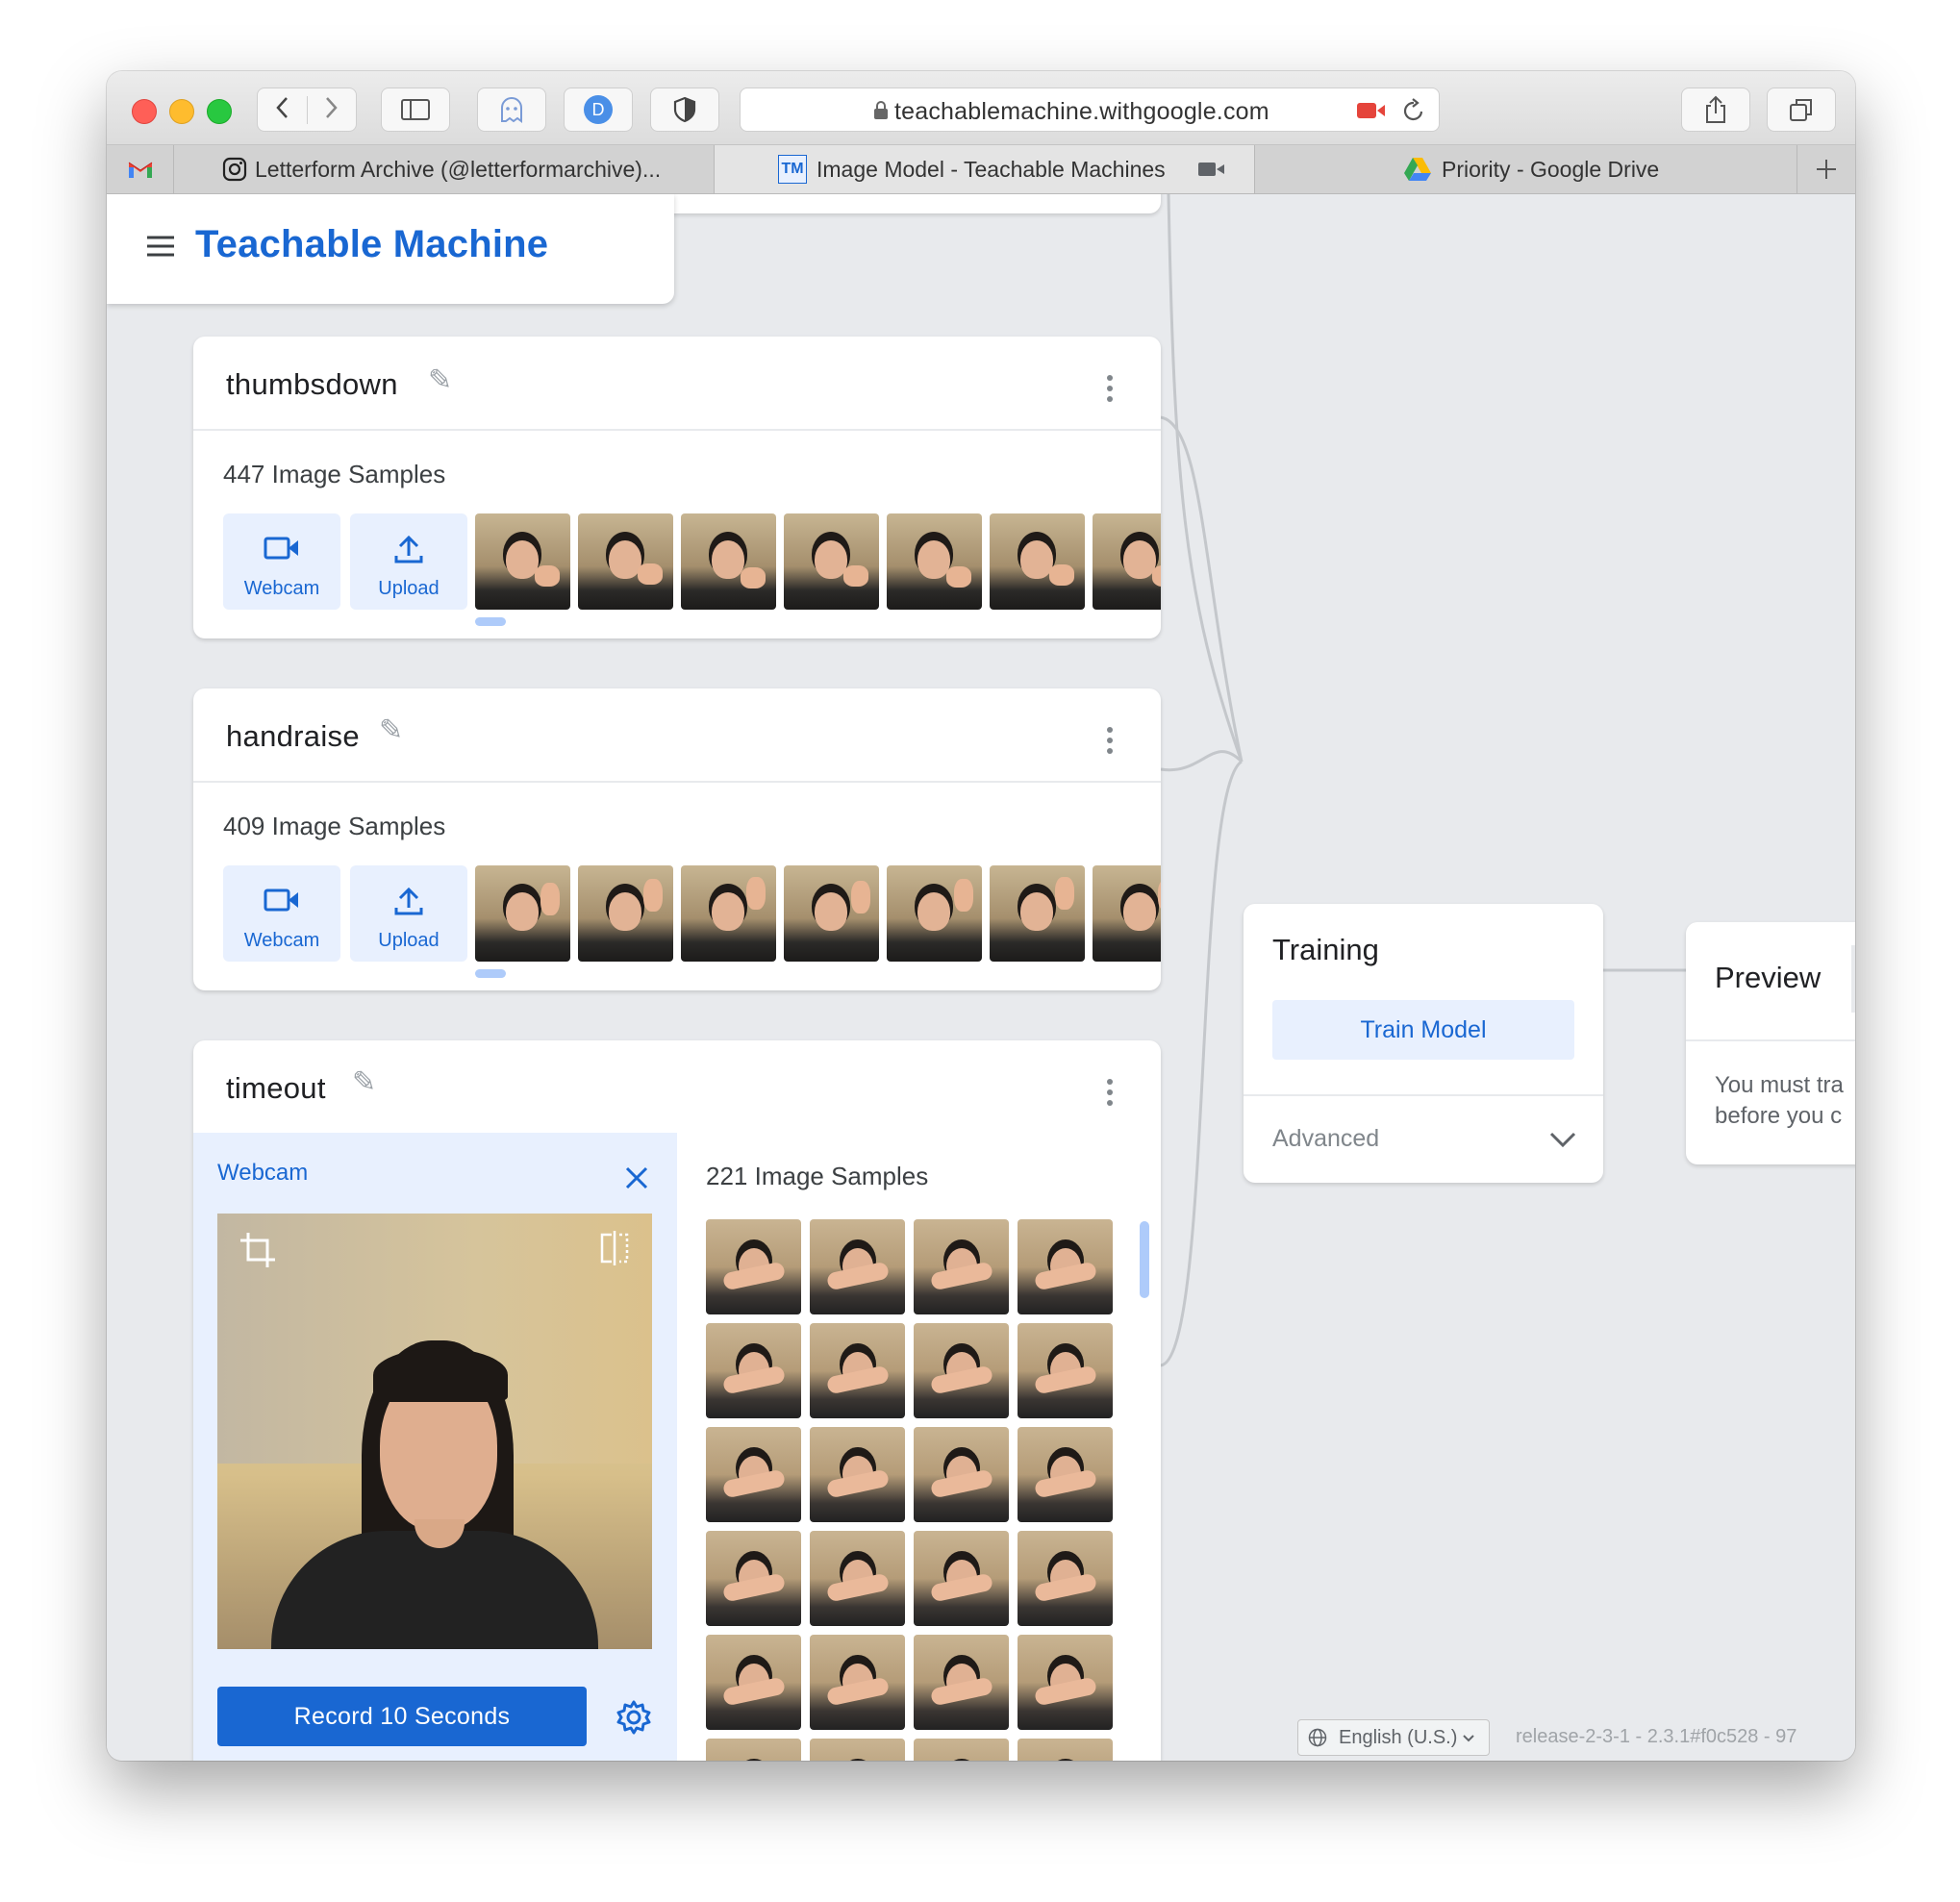  Describe the element at coordinates (258, 1250) in the screenshot. I see `crop-icon` at that location.